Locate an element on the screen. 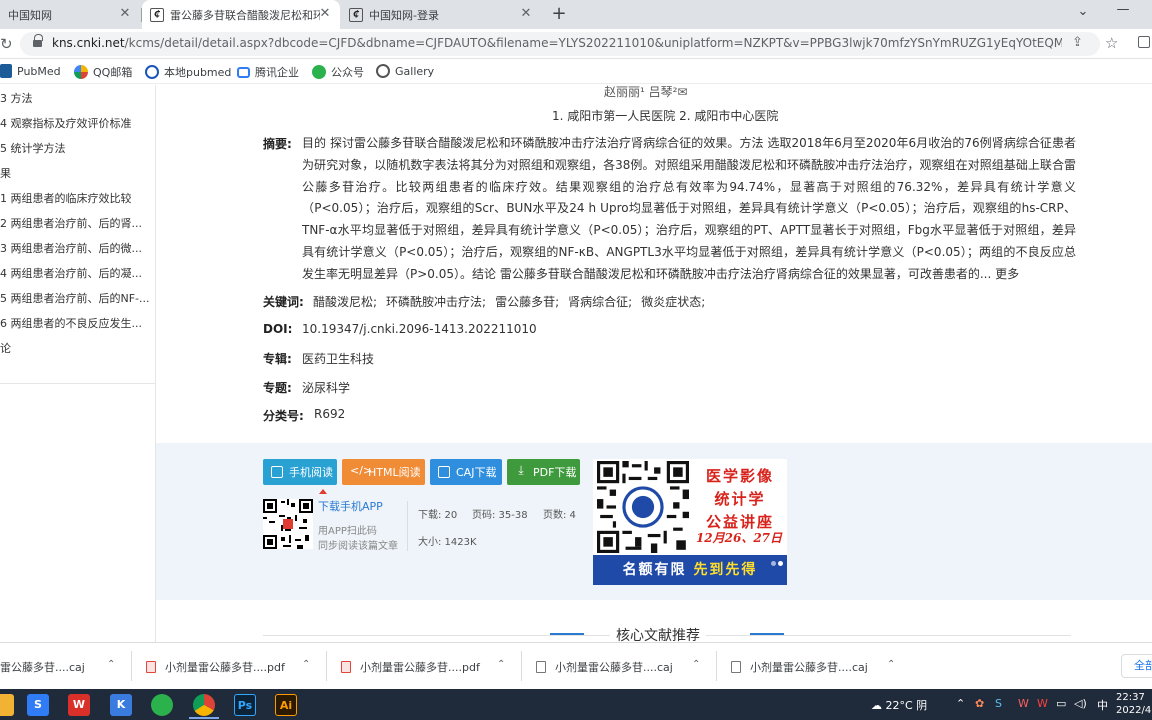 The width and height of the screenshot is (1152, 720). lock-icon is located at coordinates (38, 41).